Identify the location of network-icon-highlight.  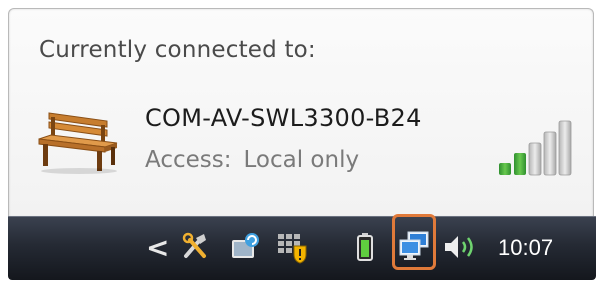
(414, 242).